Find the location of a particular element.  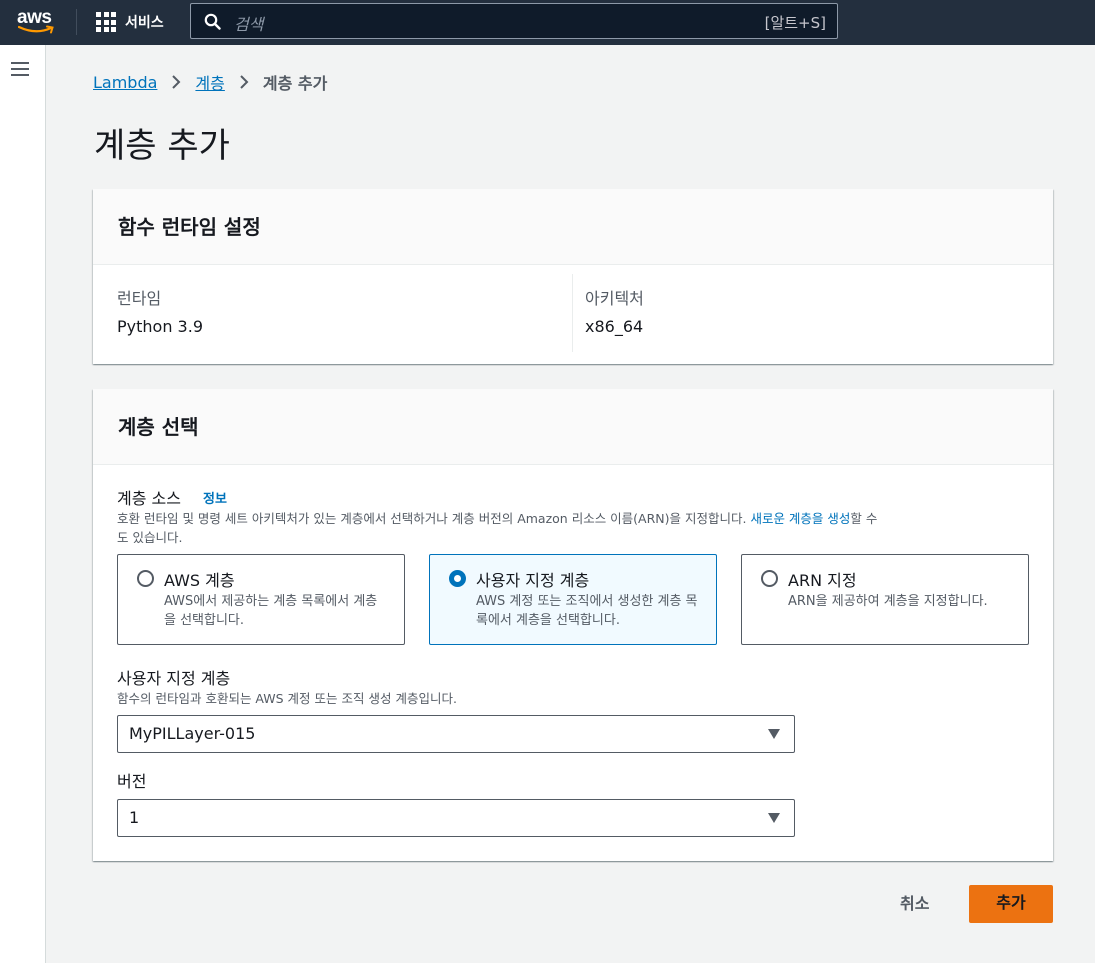

search-icon is located at coordinates (212, 21).